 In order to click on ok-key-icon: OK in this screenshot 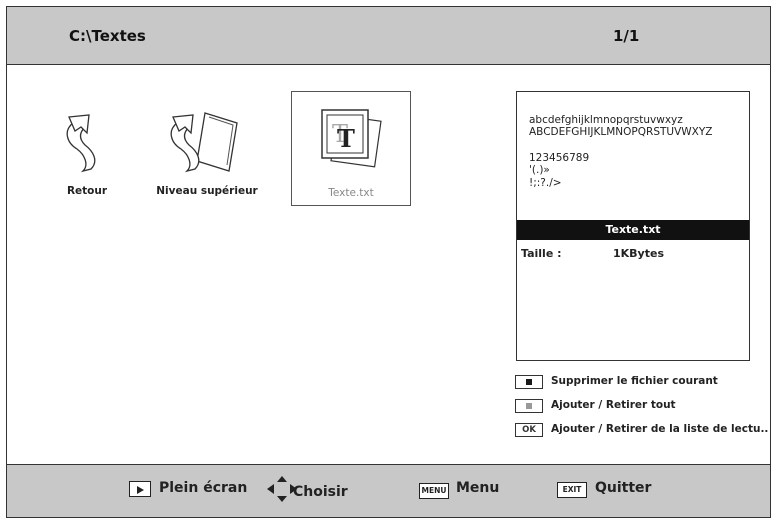, I will do `click(529, 430)`.